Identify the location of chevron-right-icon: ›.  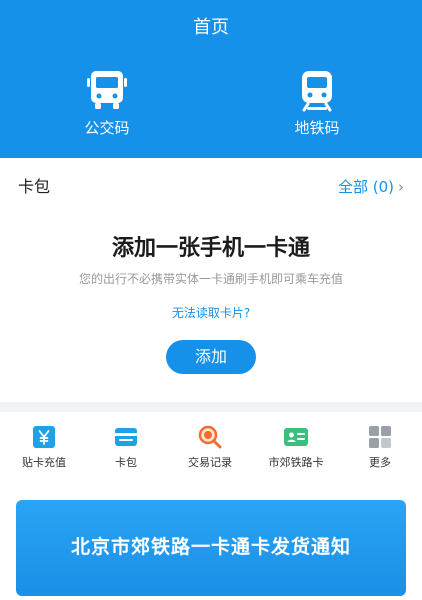
(401, 187).